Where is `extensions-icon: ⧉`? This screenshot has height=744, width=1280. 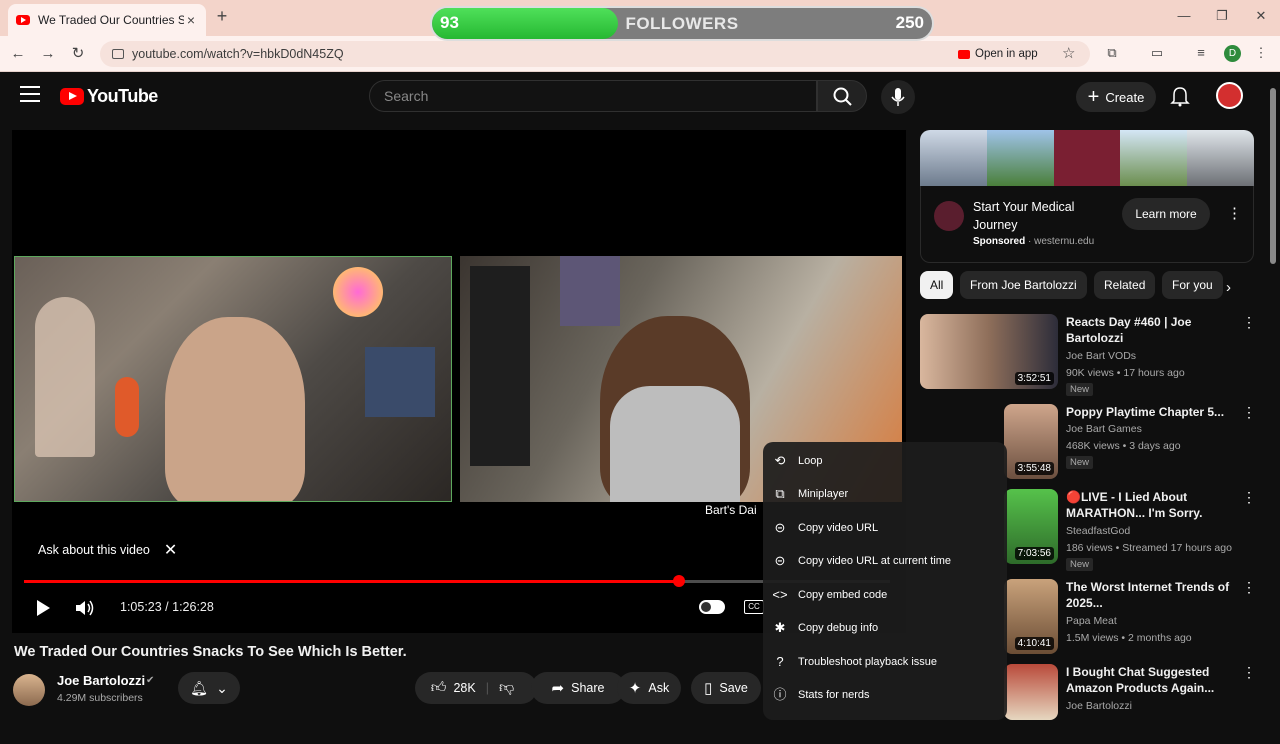 extensions-icon: ⧉ is located at coordinates (1112, 54).